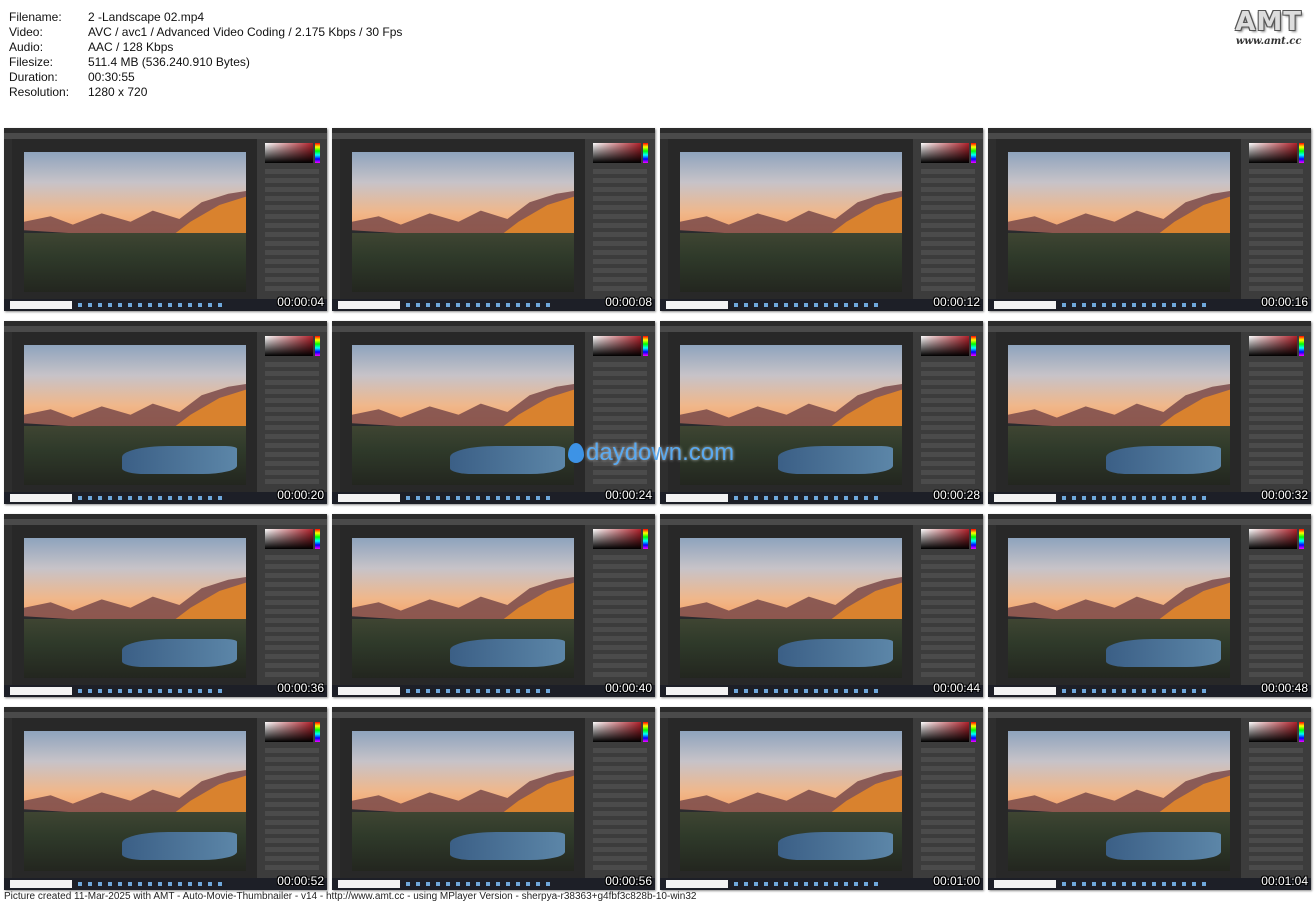 This screenshot has height=904, width=1316. I want to click on video-thumbnail: 00:00:56, so click(493, 798).